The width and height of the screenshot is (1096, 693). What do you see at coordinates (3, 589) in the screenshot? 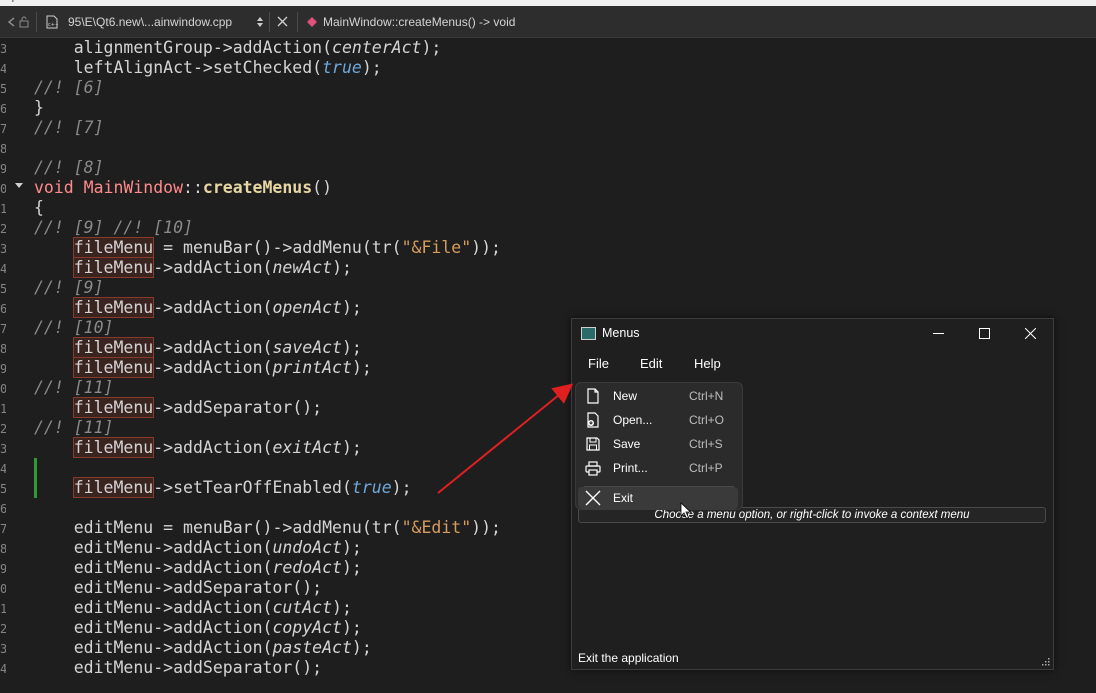
I see `line-number: 0` at bounding box center [3, 589].